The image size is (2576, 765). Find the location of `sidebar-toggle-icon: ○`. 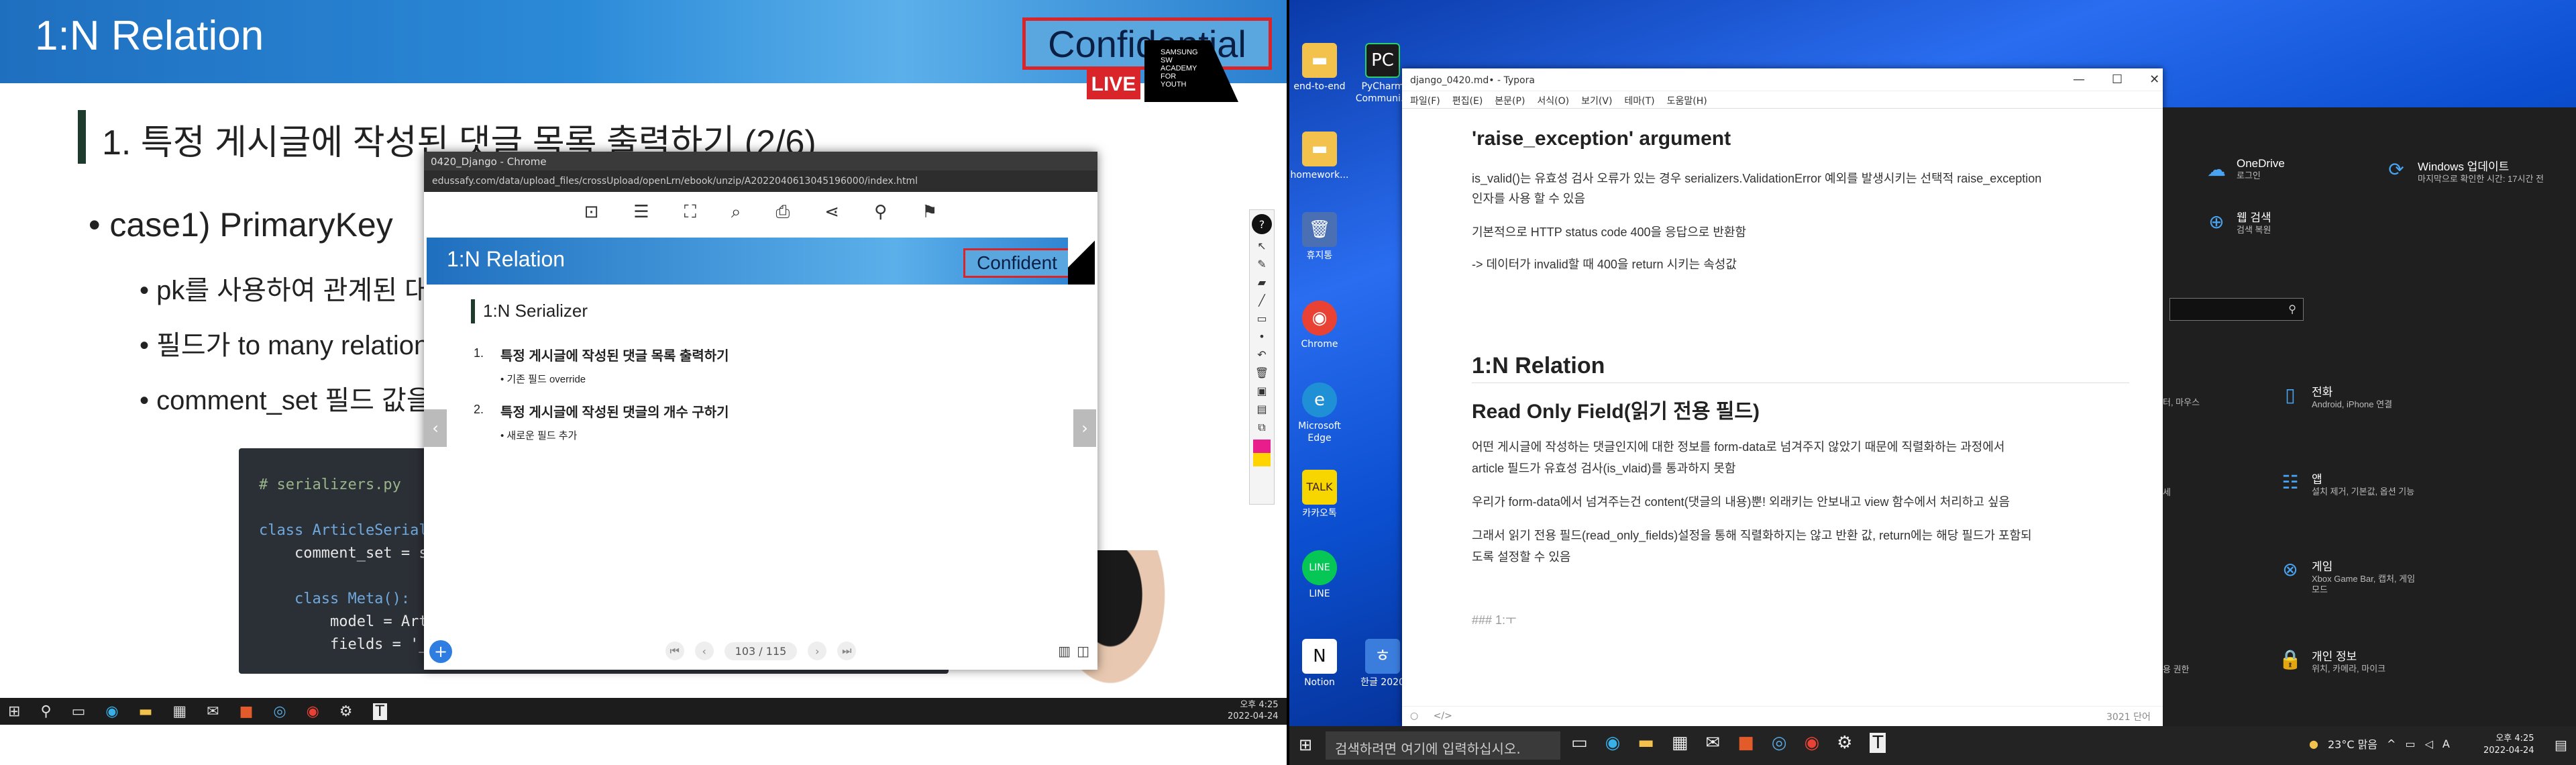

sidebar-toggle-icon: ○ is located at coordinates (1414, 716).